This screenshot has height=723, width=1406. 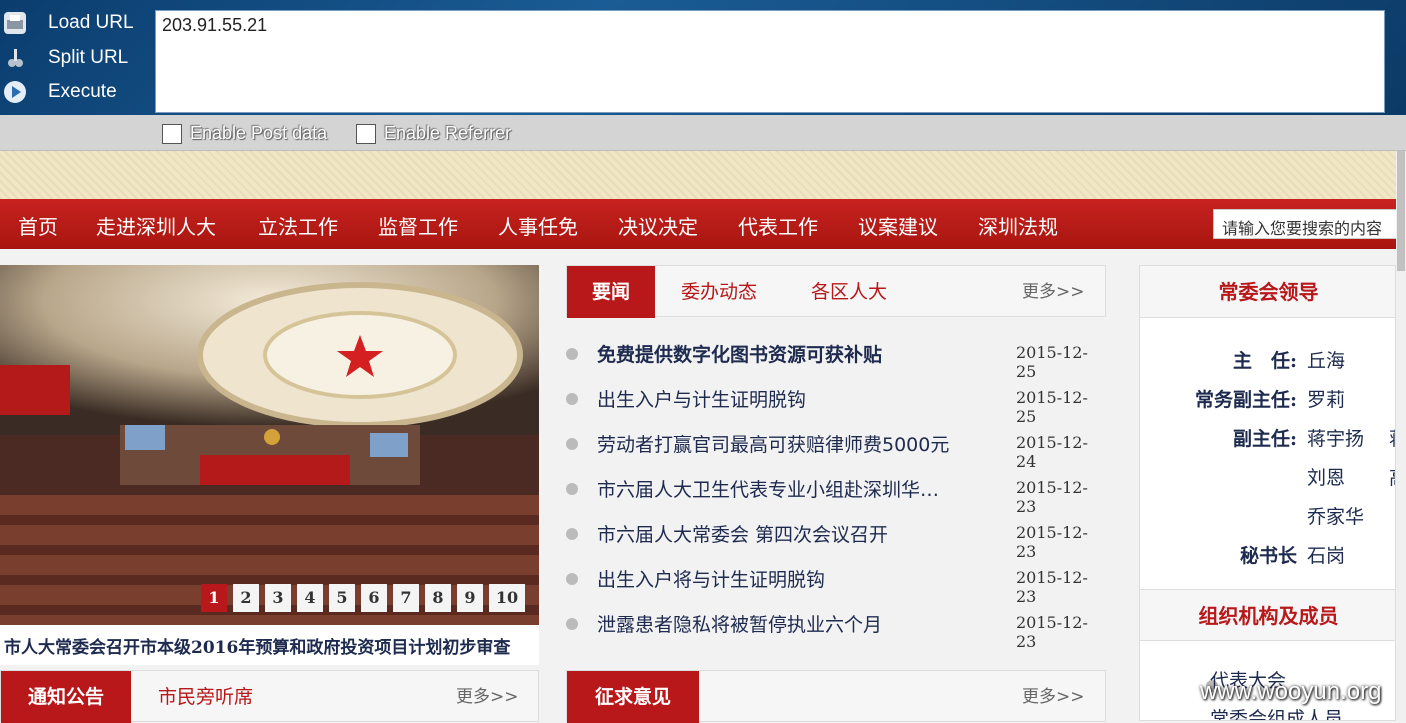 What do you see at coordinates (778, 225) in the screenshot?
I see `nav-item-deputies: 代表工作` at bounding box center [778, 225].